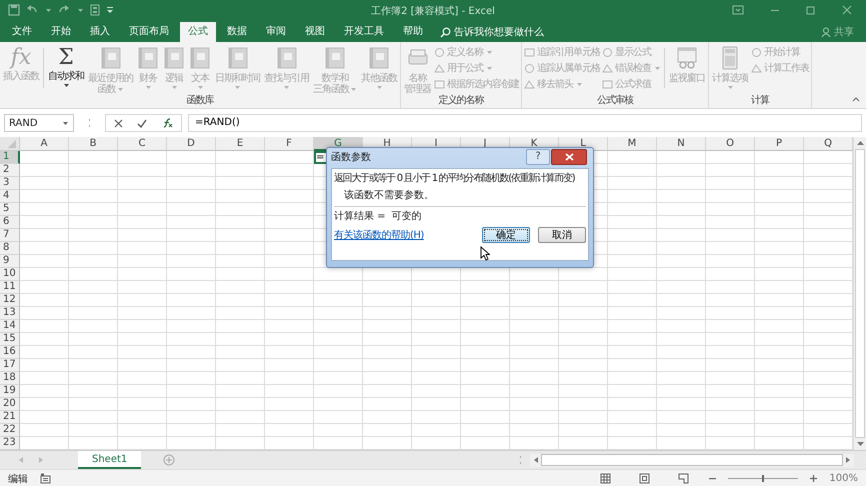 This screenshot has height=486, width=866. Describe the element at coordinates (847, 10) in the screenshot. I see `close-icon` at that location.